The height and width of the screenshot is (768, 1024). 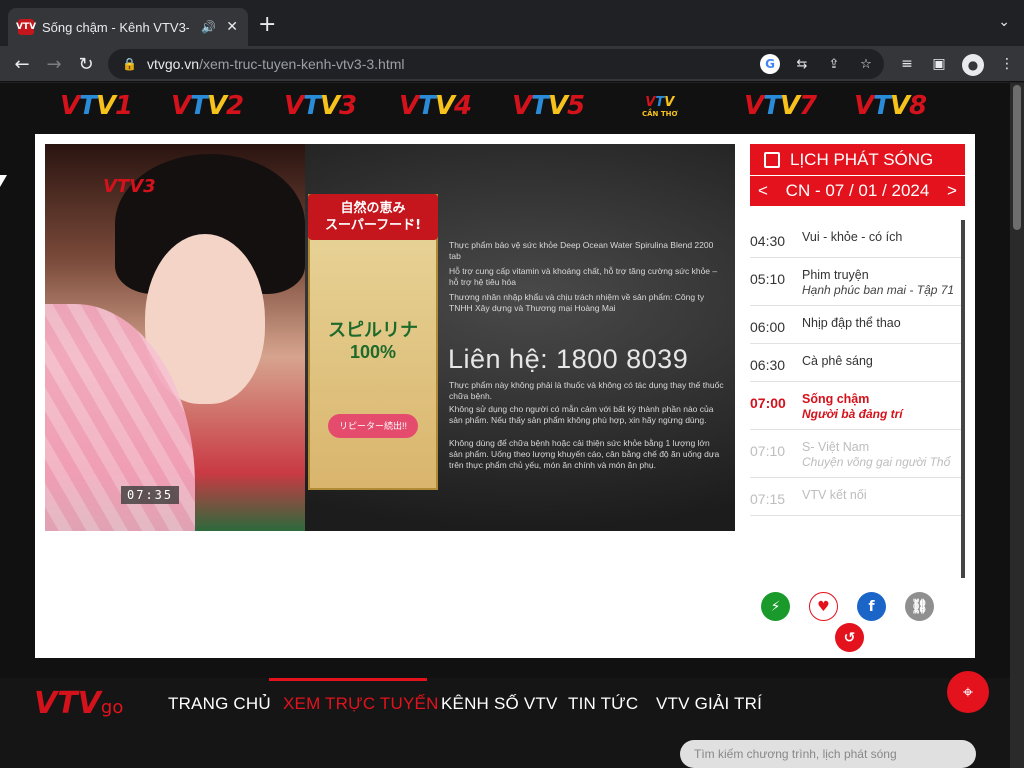 What do you see at coordinates (876, 462) in the screenshot?
I see `schedule-episode: Chuyện võng gai người Thổ` at bounding box center [876, 462].